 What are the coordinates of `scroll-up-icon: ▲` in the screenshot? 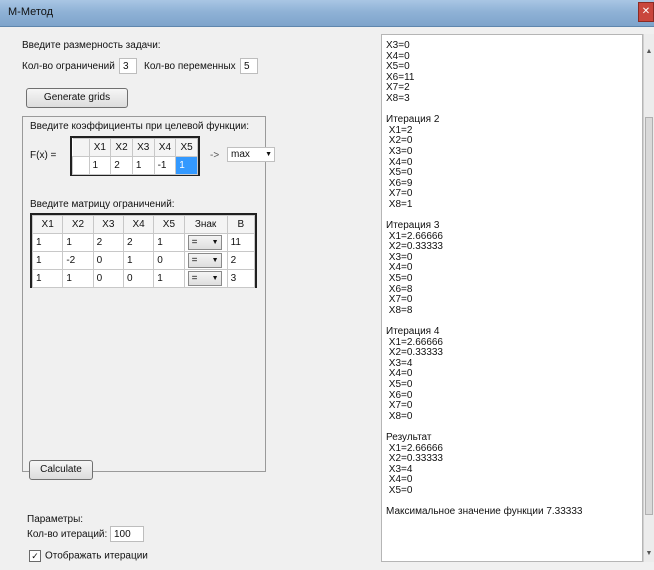 It's located at (649, 52).